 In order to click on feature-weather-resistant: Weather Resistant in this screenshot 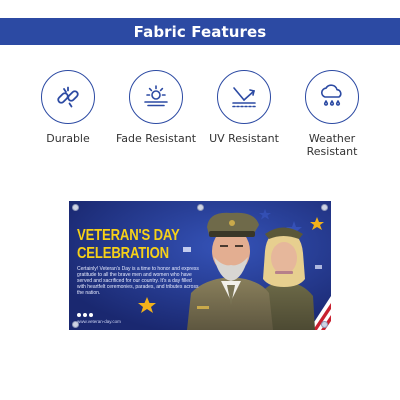, I will do `click(332, 114)`.